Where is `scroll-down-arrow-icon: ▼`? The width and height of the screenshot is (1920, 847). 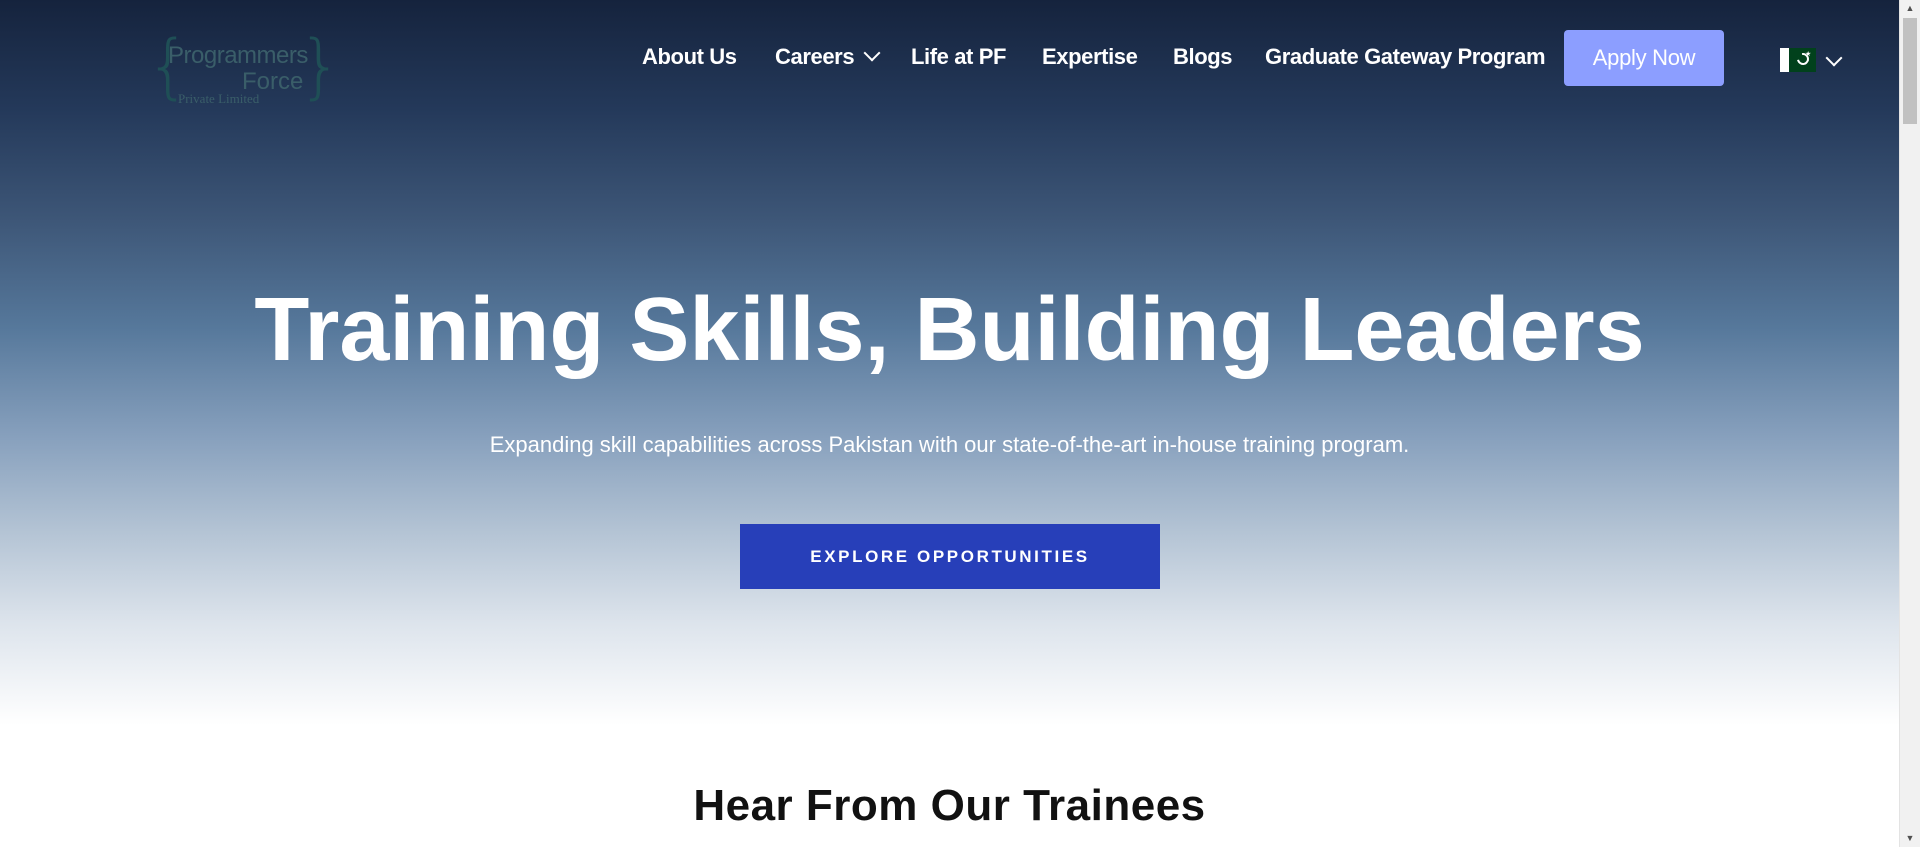
scroll-down-arrow-icon: ▼ is located at coordinates (1910, 838).